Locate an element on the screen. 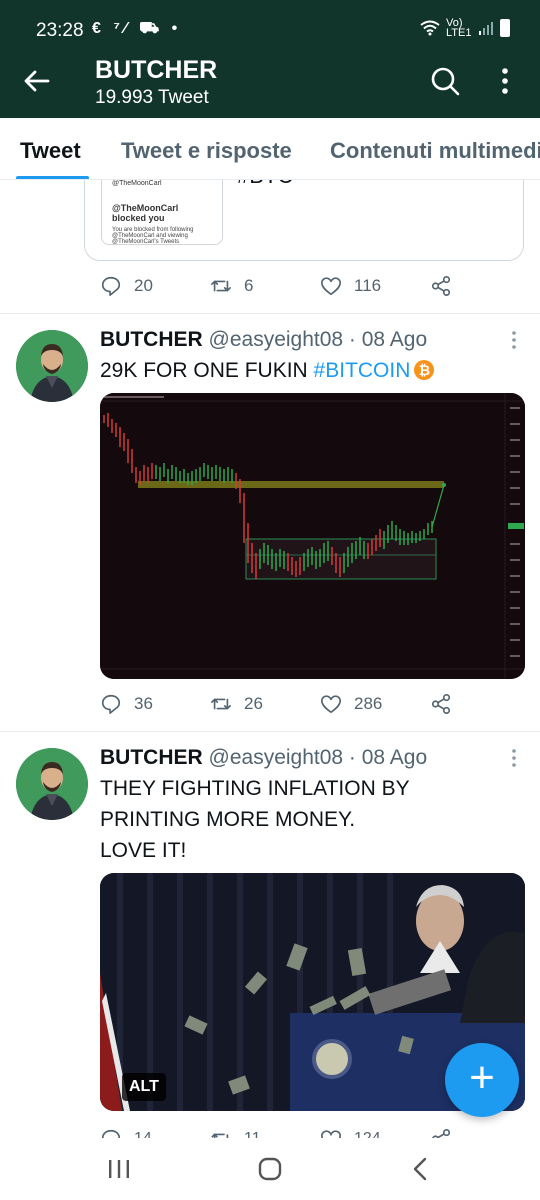  recent-apps-icon is located at coordinates (119, 1169).